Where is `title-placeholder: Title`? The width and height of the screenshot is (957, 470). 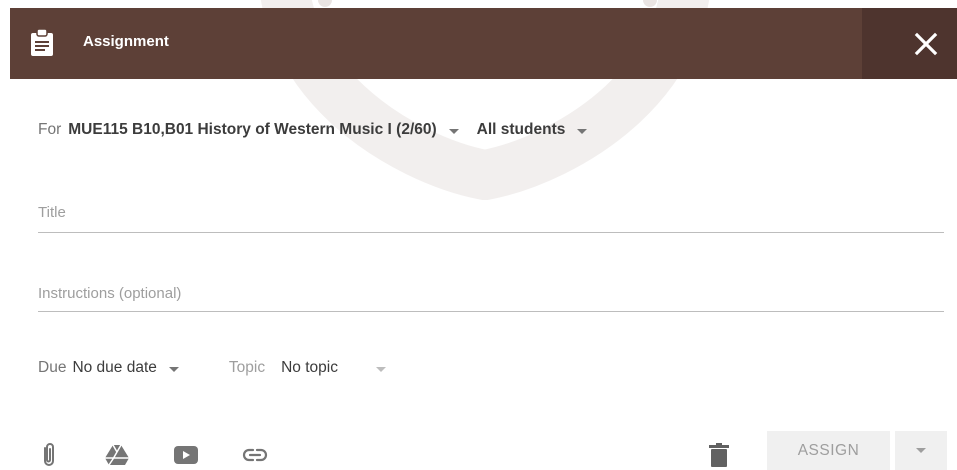 title-placeholder: Title is located at coordinates (52, 212).